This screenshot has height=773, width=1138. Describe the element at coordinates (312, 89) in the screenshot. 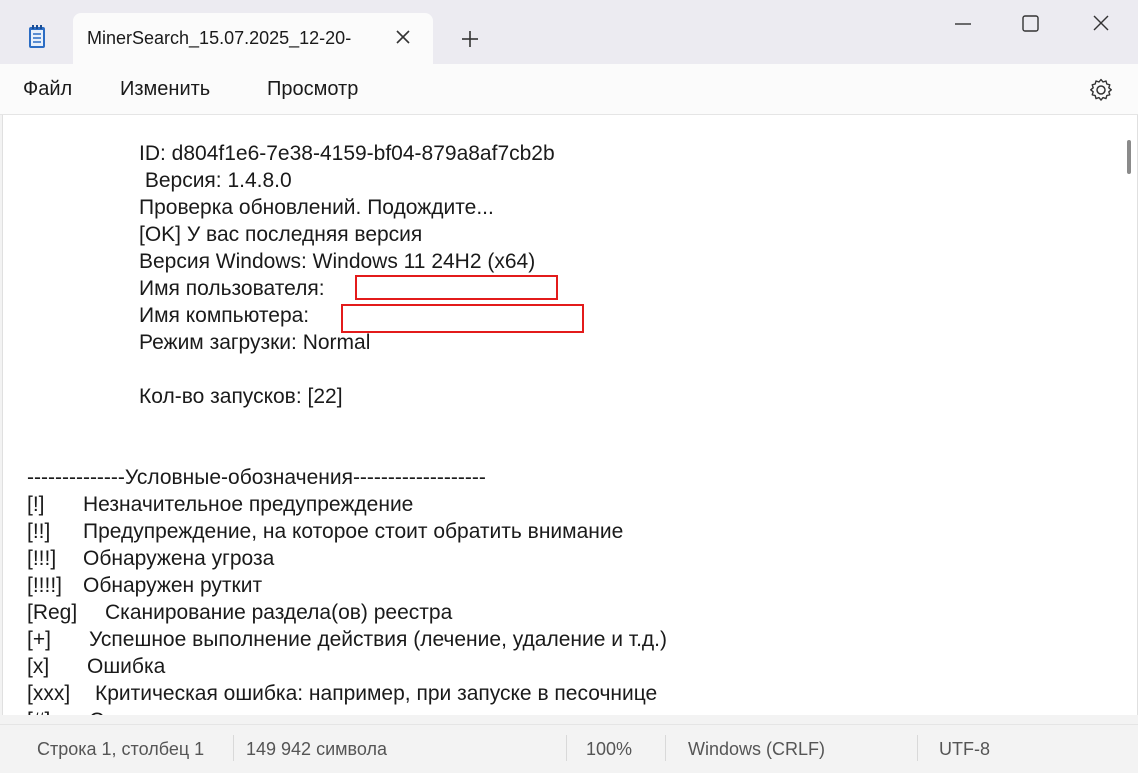

I see `menu-view: Просмотр` at that location.